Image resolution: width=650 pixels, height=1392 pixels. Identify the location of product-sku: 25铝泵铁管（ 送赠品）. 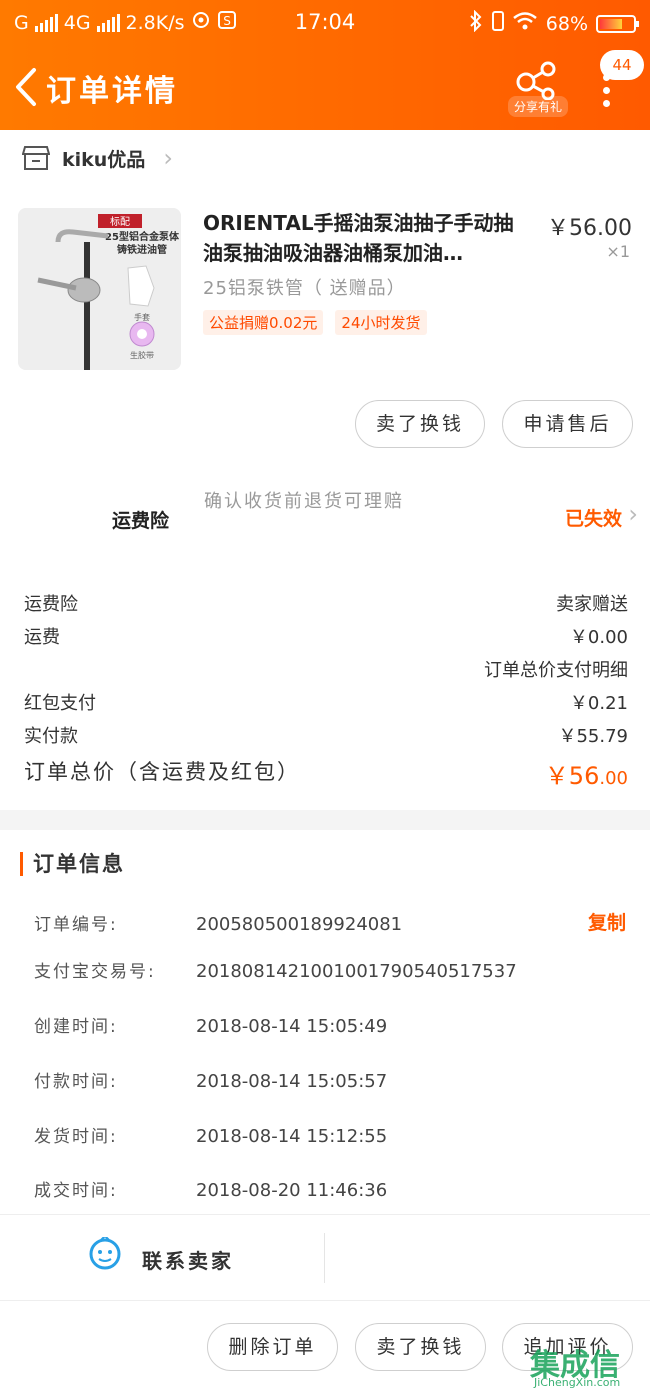
(304, 288).